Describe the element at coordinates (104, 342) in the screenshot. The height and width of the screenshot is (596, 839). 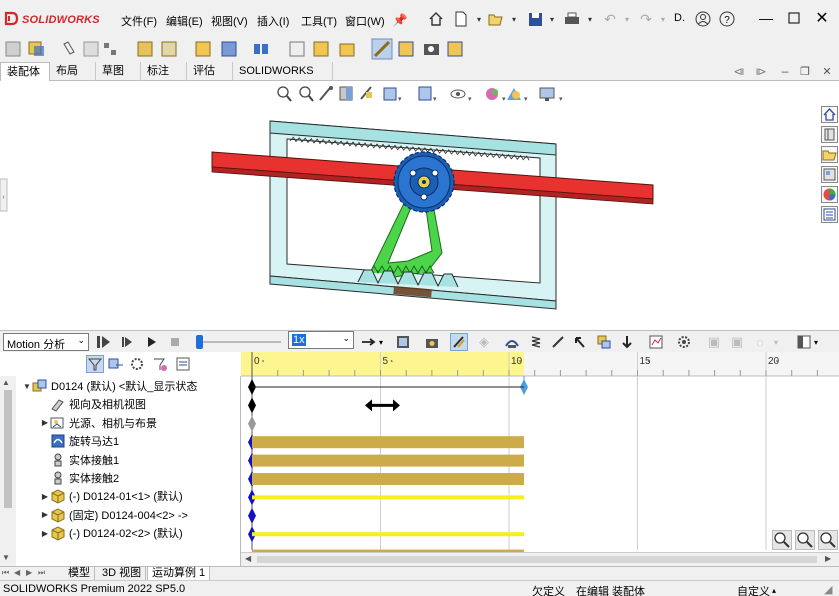
I see `calculate-icon` at that location.